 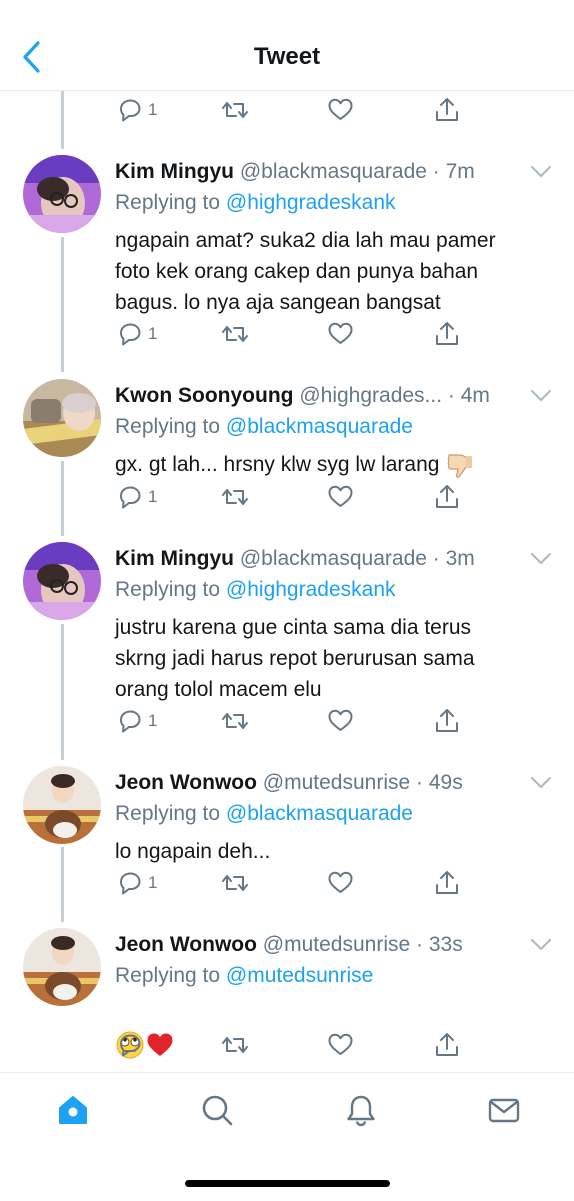 What do you see at coordinates (204, 395) in the screenshot?
I see `display-name: Kwon Soonyoung` at bounding box center [204, 395].